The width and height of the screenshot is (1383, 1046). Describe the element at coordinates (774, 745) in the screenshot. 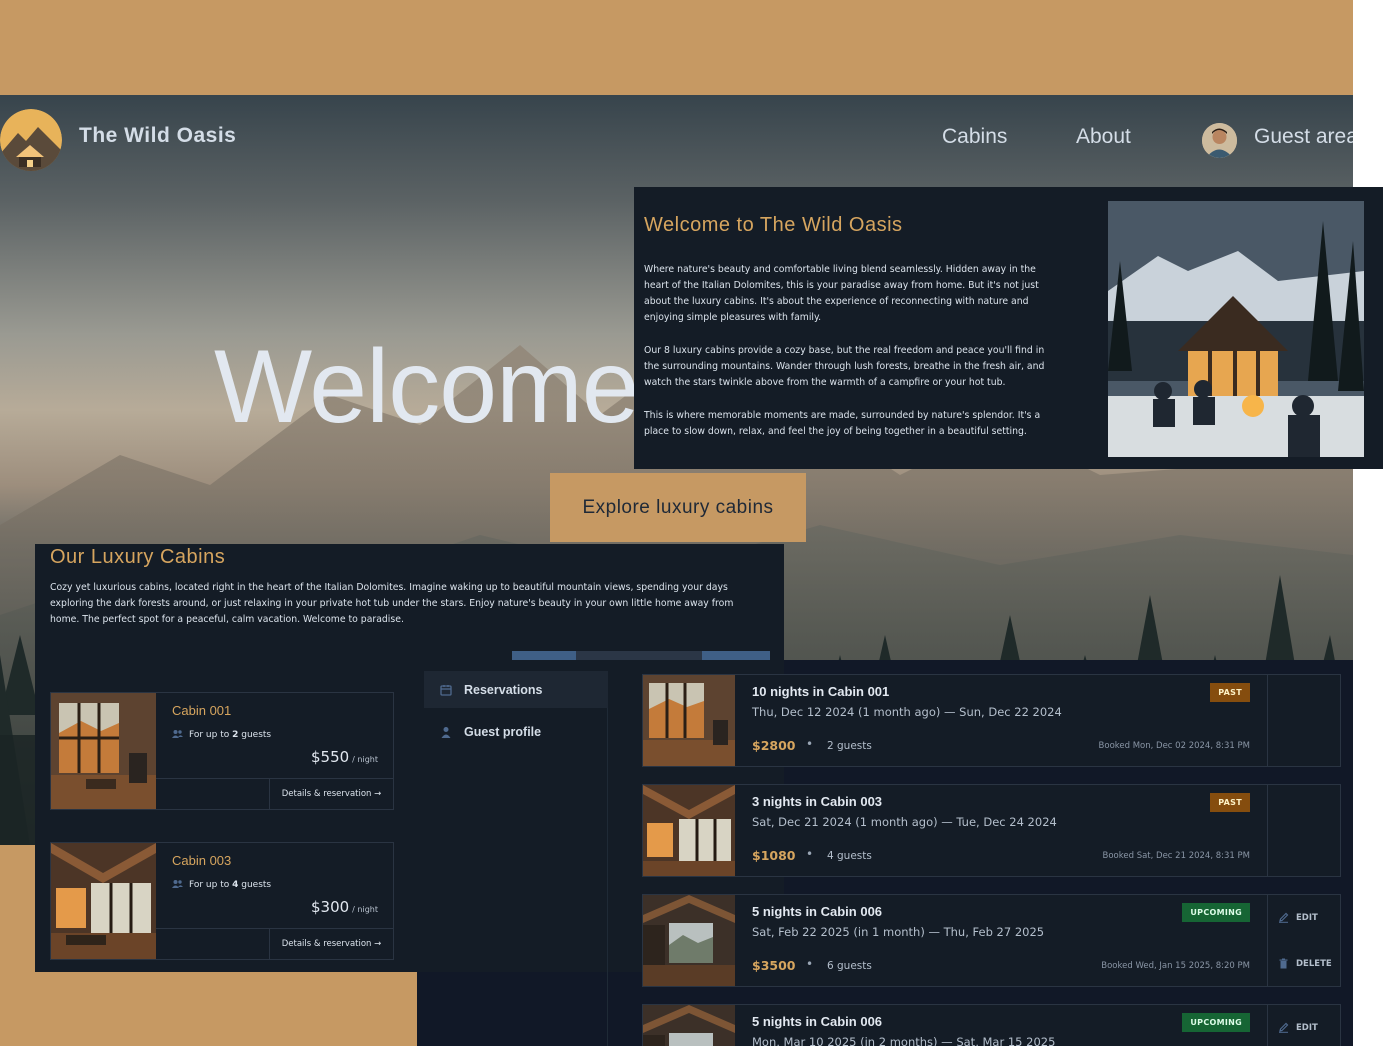

I see `reservation-price: $2800` at that location.